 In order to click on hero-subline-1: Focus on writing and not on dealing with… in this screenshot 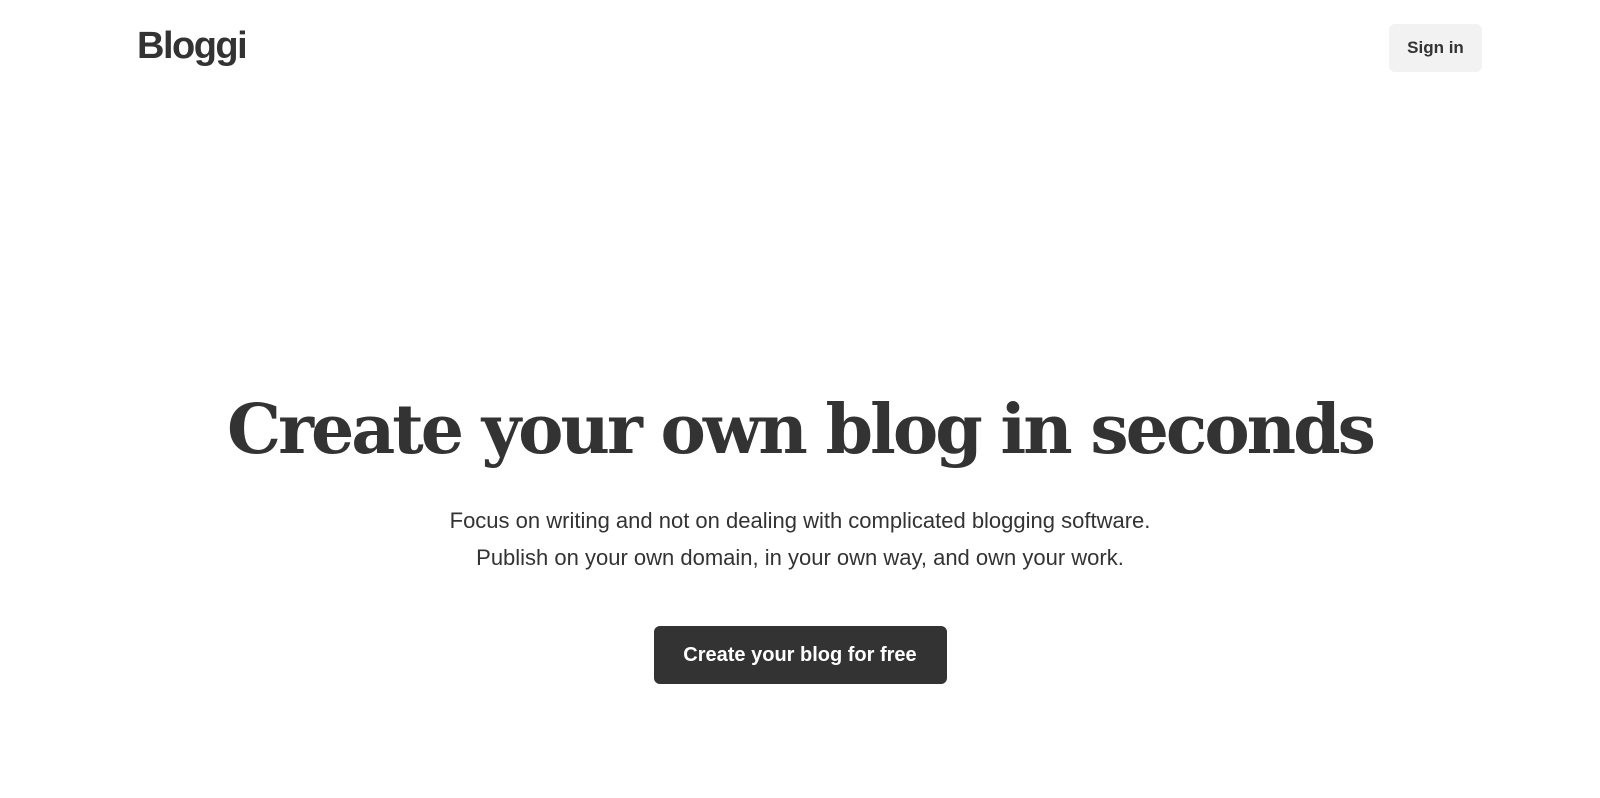, I will do `click(800, 520)`.